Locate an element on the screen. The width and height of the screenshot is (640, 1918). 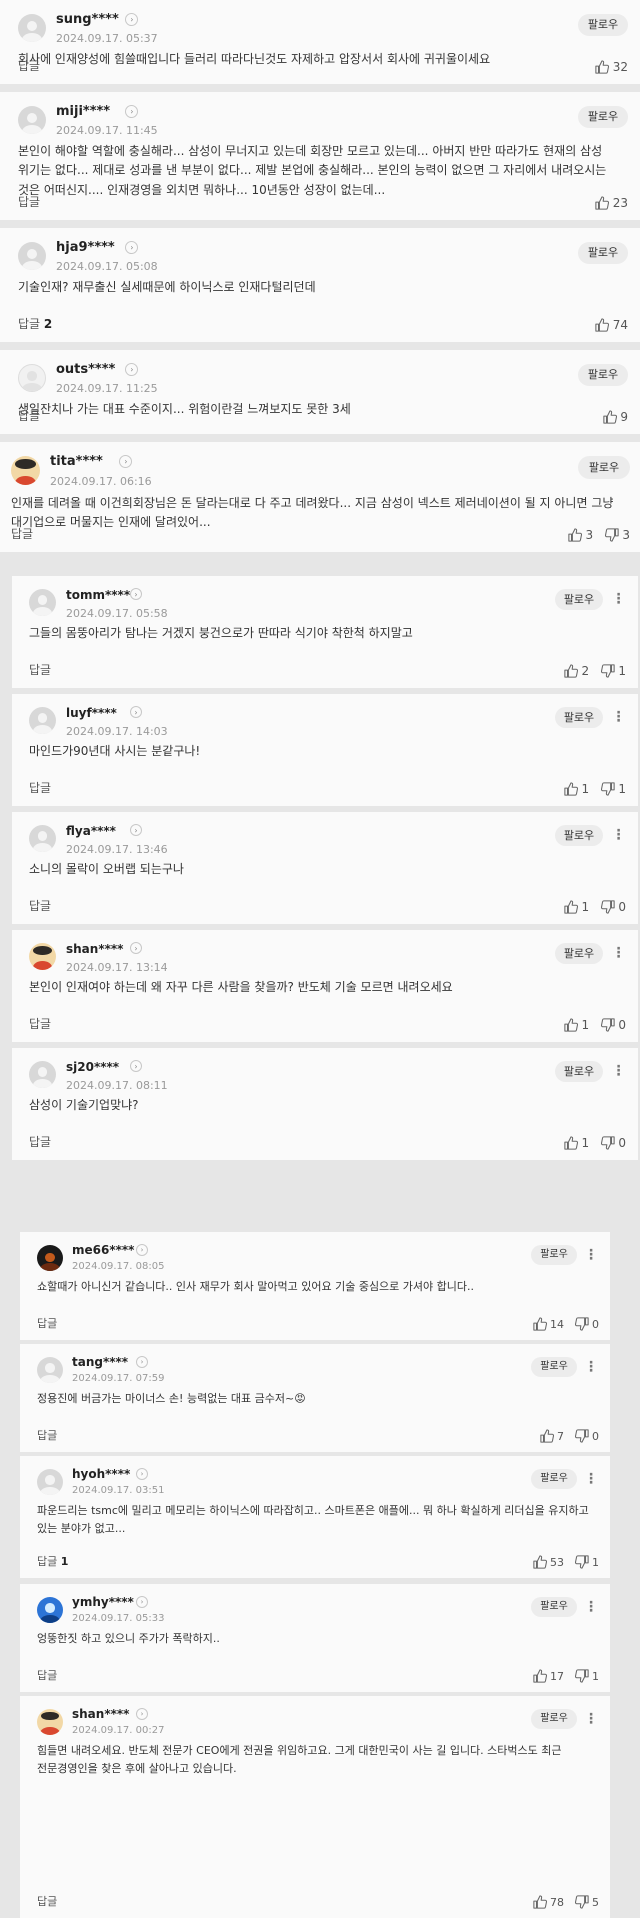
like-button: 78 is located at coordinates (548, 1902).